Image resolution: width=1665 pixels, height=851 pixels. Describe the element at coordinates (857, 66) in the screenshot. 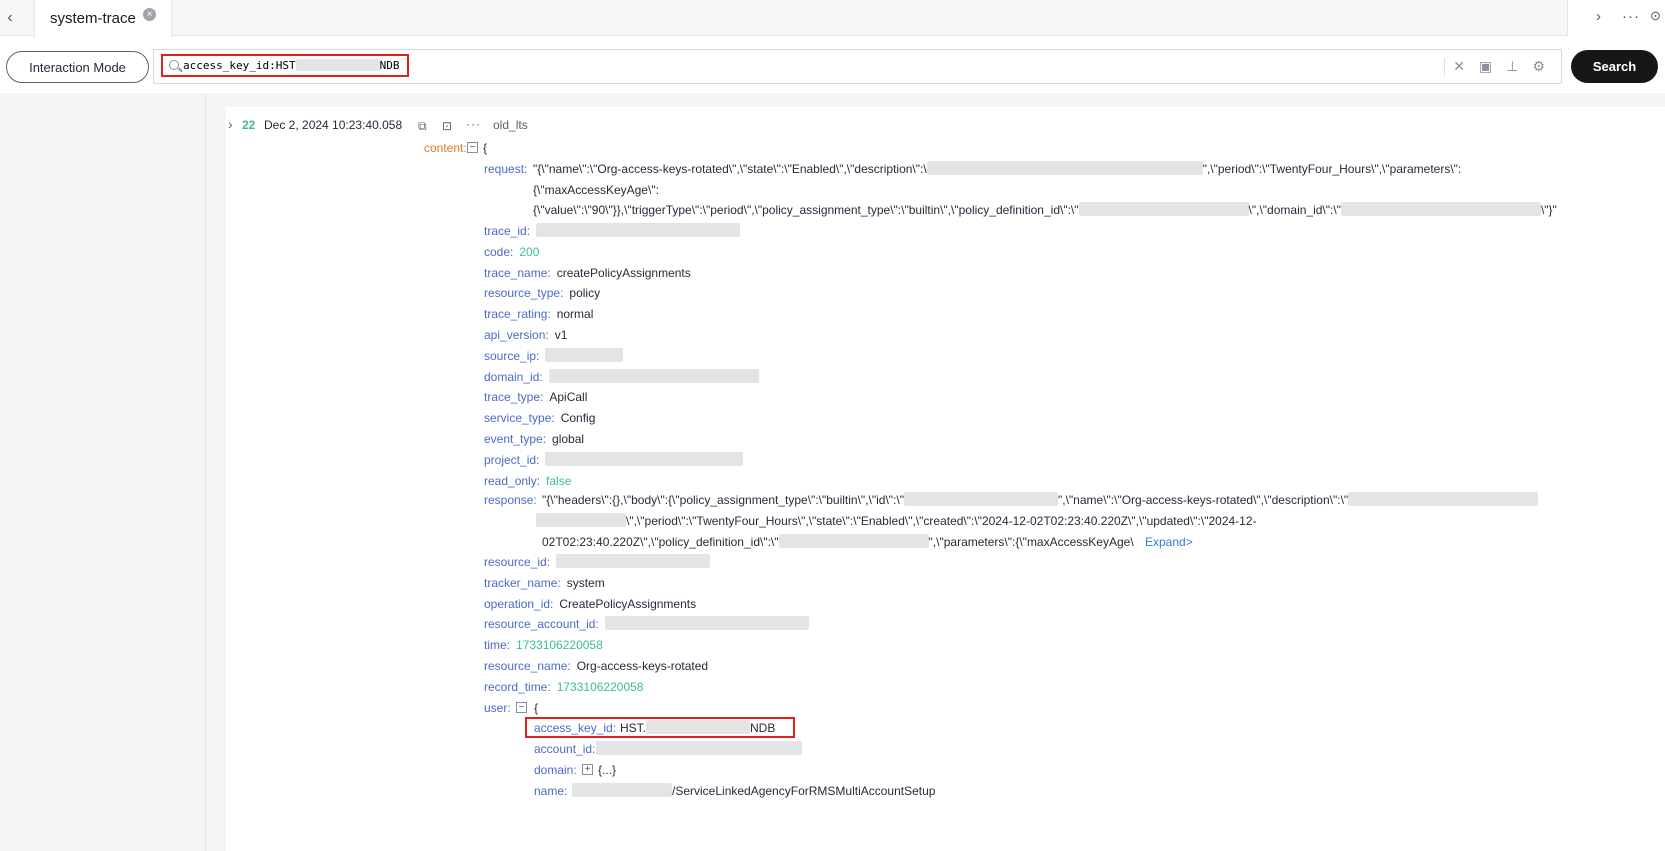

I see `search-input: access_key_id:HST NDB ✕ ▣ ⊥ ⚙` at that location.